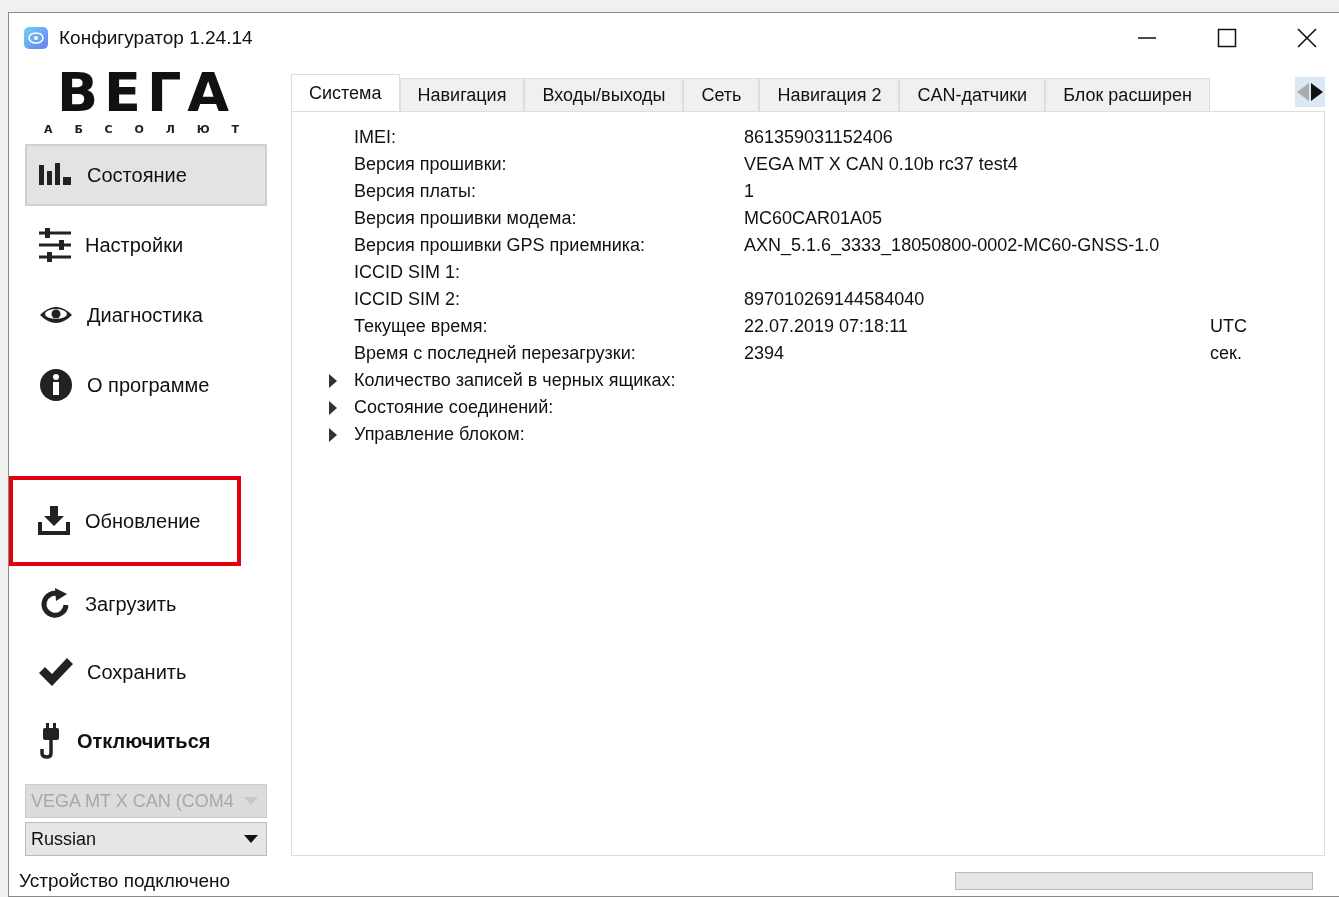  What do you see at coordinates (721, 94) in the screenshot?
I see `tab: Сеть` at bounding box center [721, 94].